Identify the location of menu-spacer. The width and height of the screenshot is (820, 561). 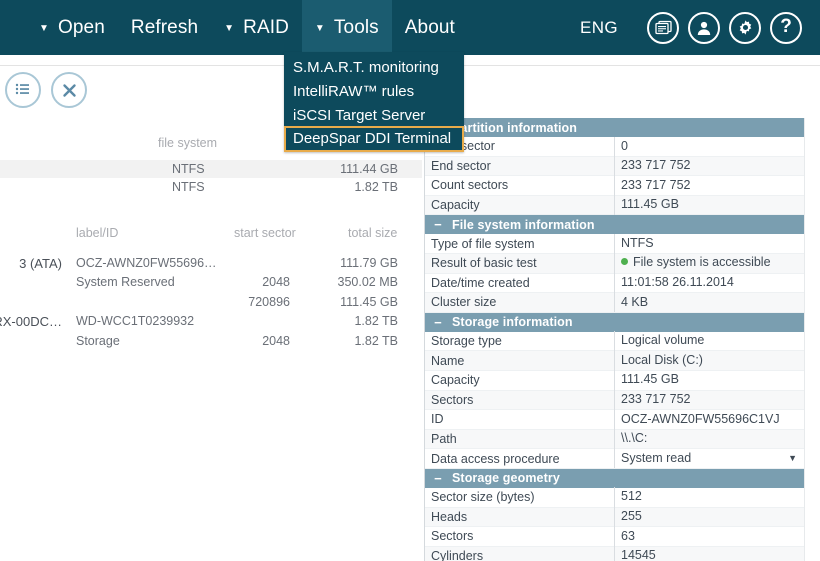
(524, 27).